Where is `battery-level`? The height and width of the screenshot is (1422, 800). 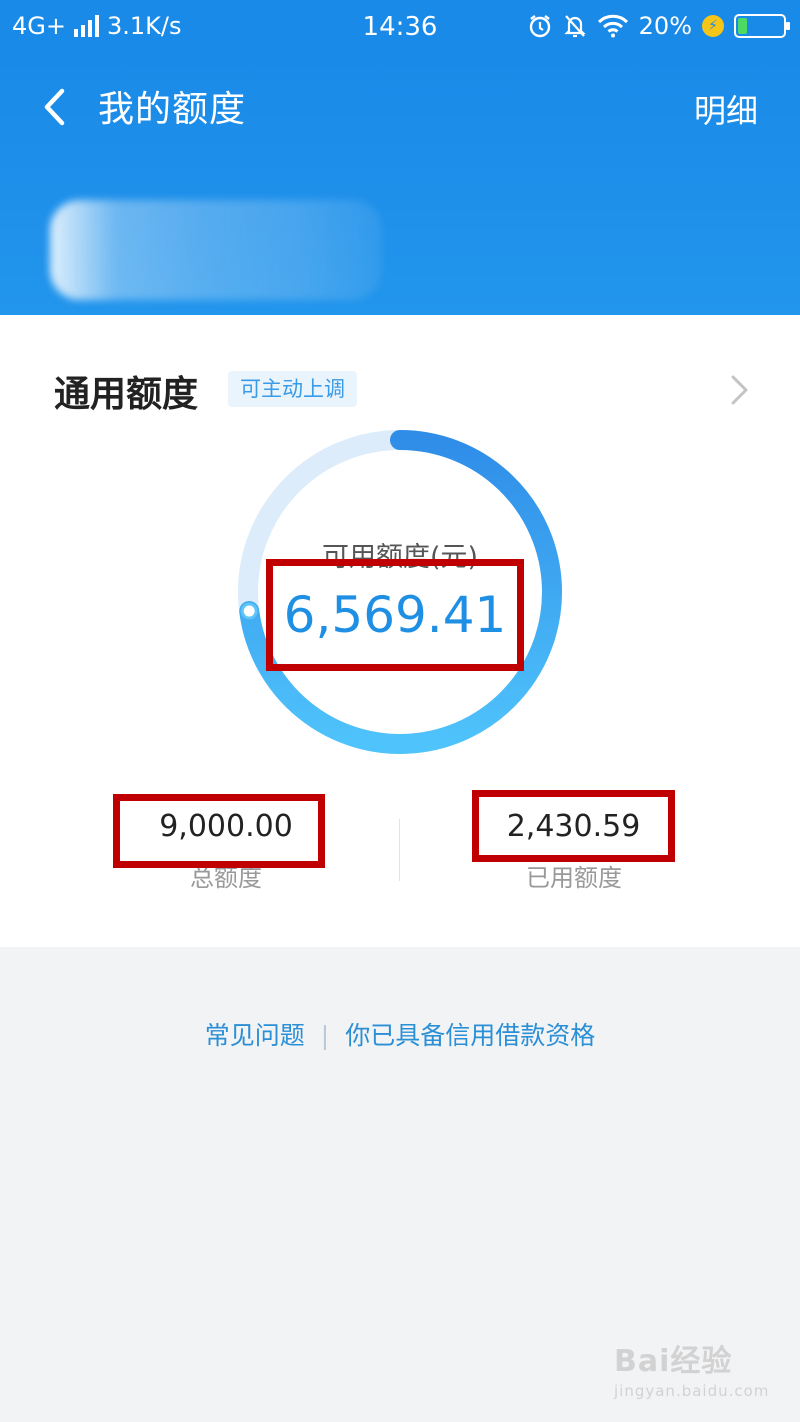 battery-level is located at coordinates (742, 26).